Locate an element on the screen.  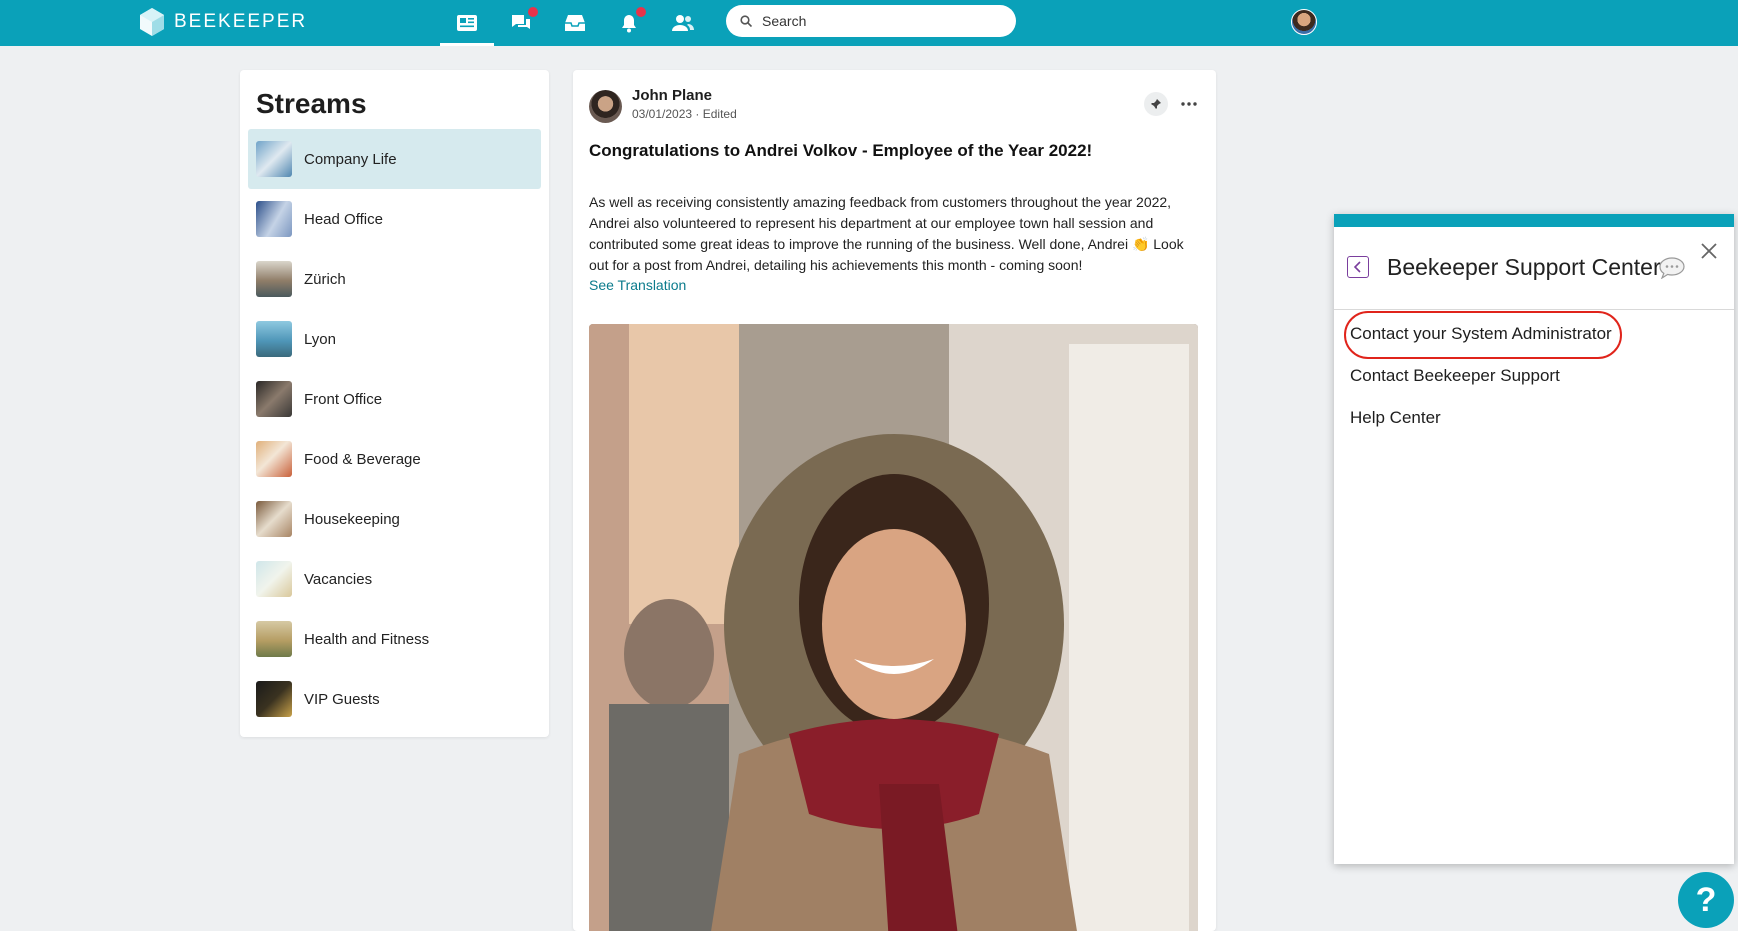
support-title: Beekeeper Support Center is located at coordinates (1524, 267).